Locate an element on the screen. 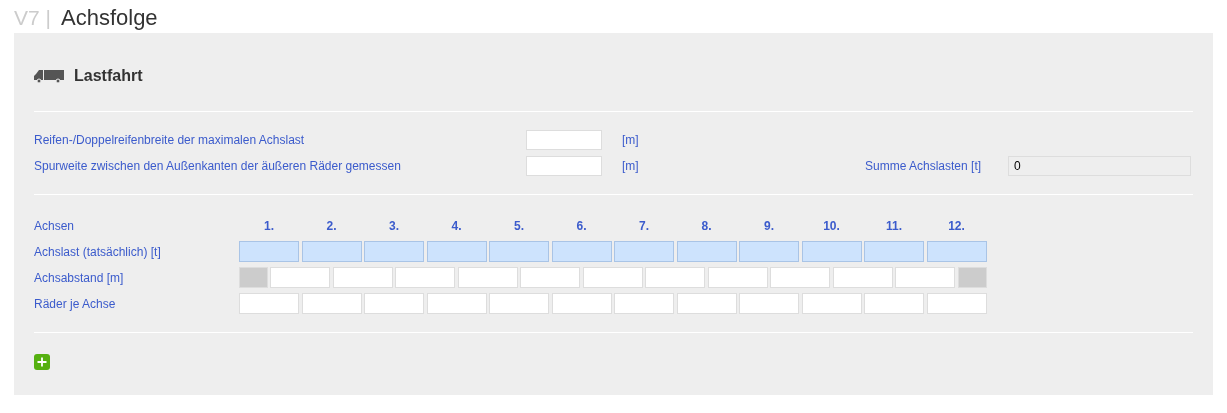  axle-number: 10. is located at coordinates (831, 225).